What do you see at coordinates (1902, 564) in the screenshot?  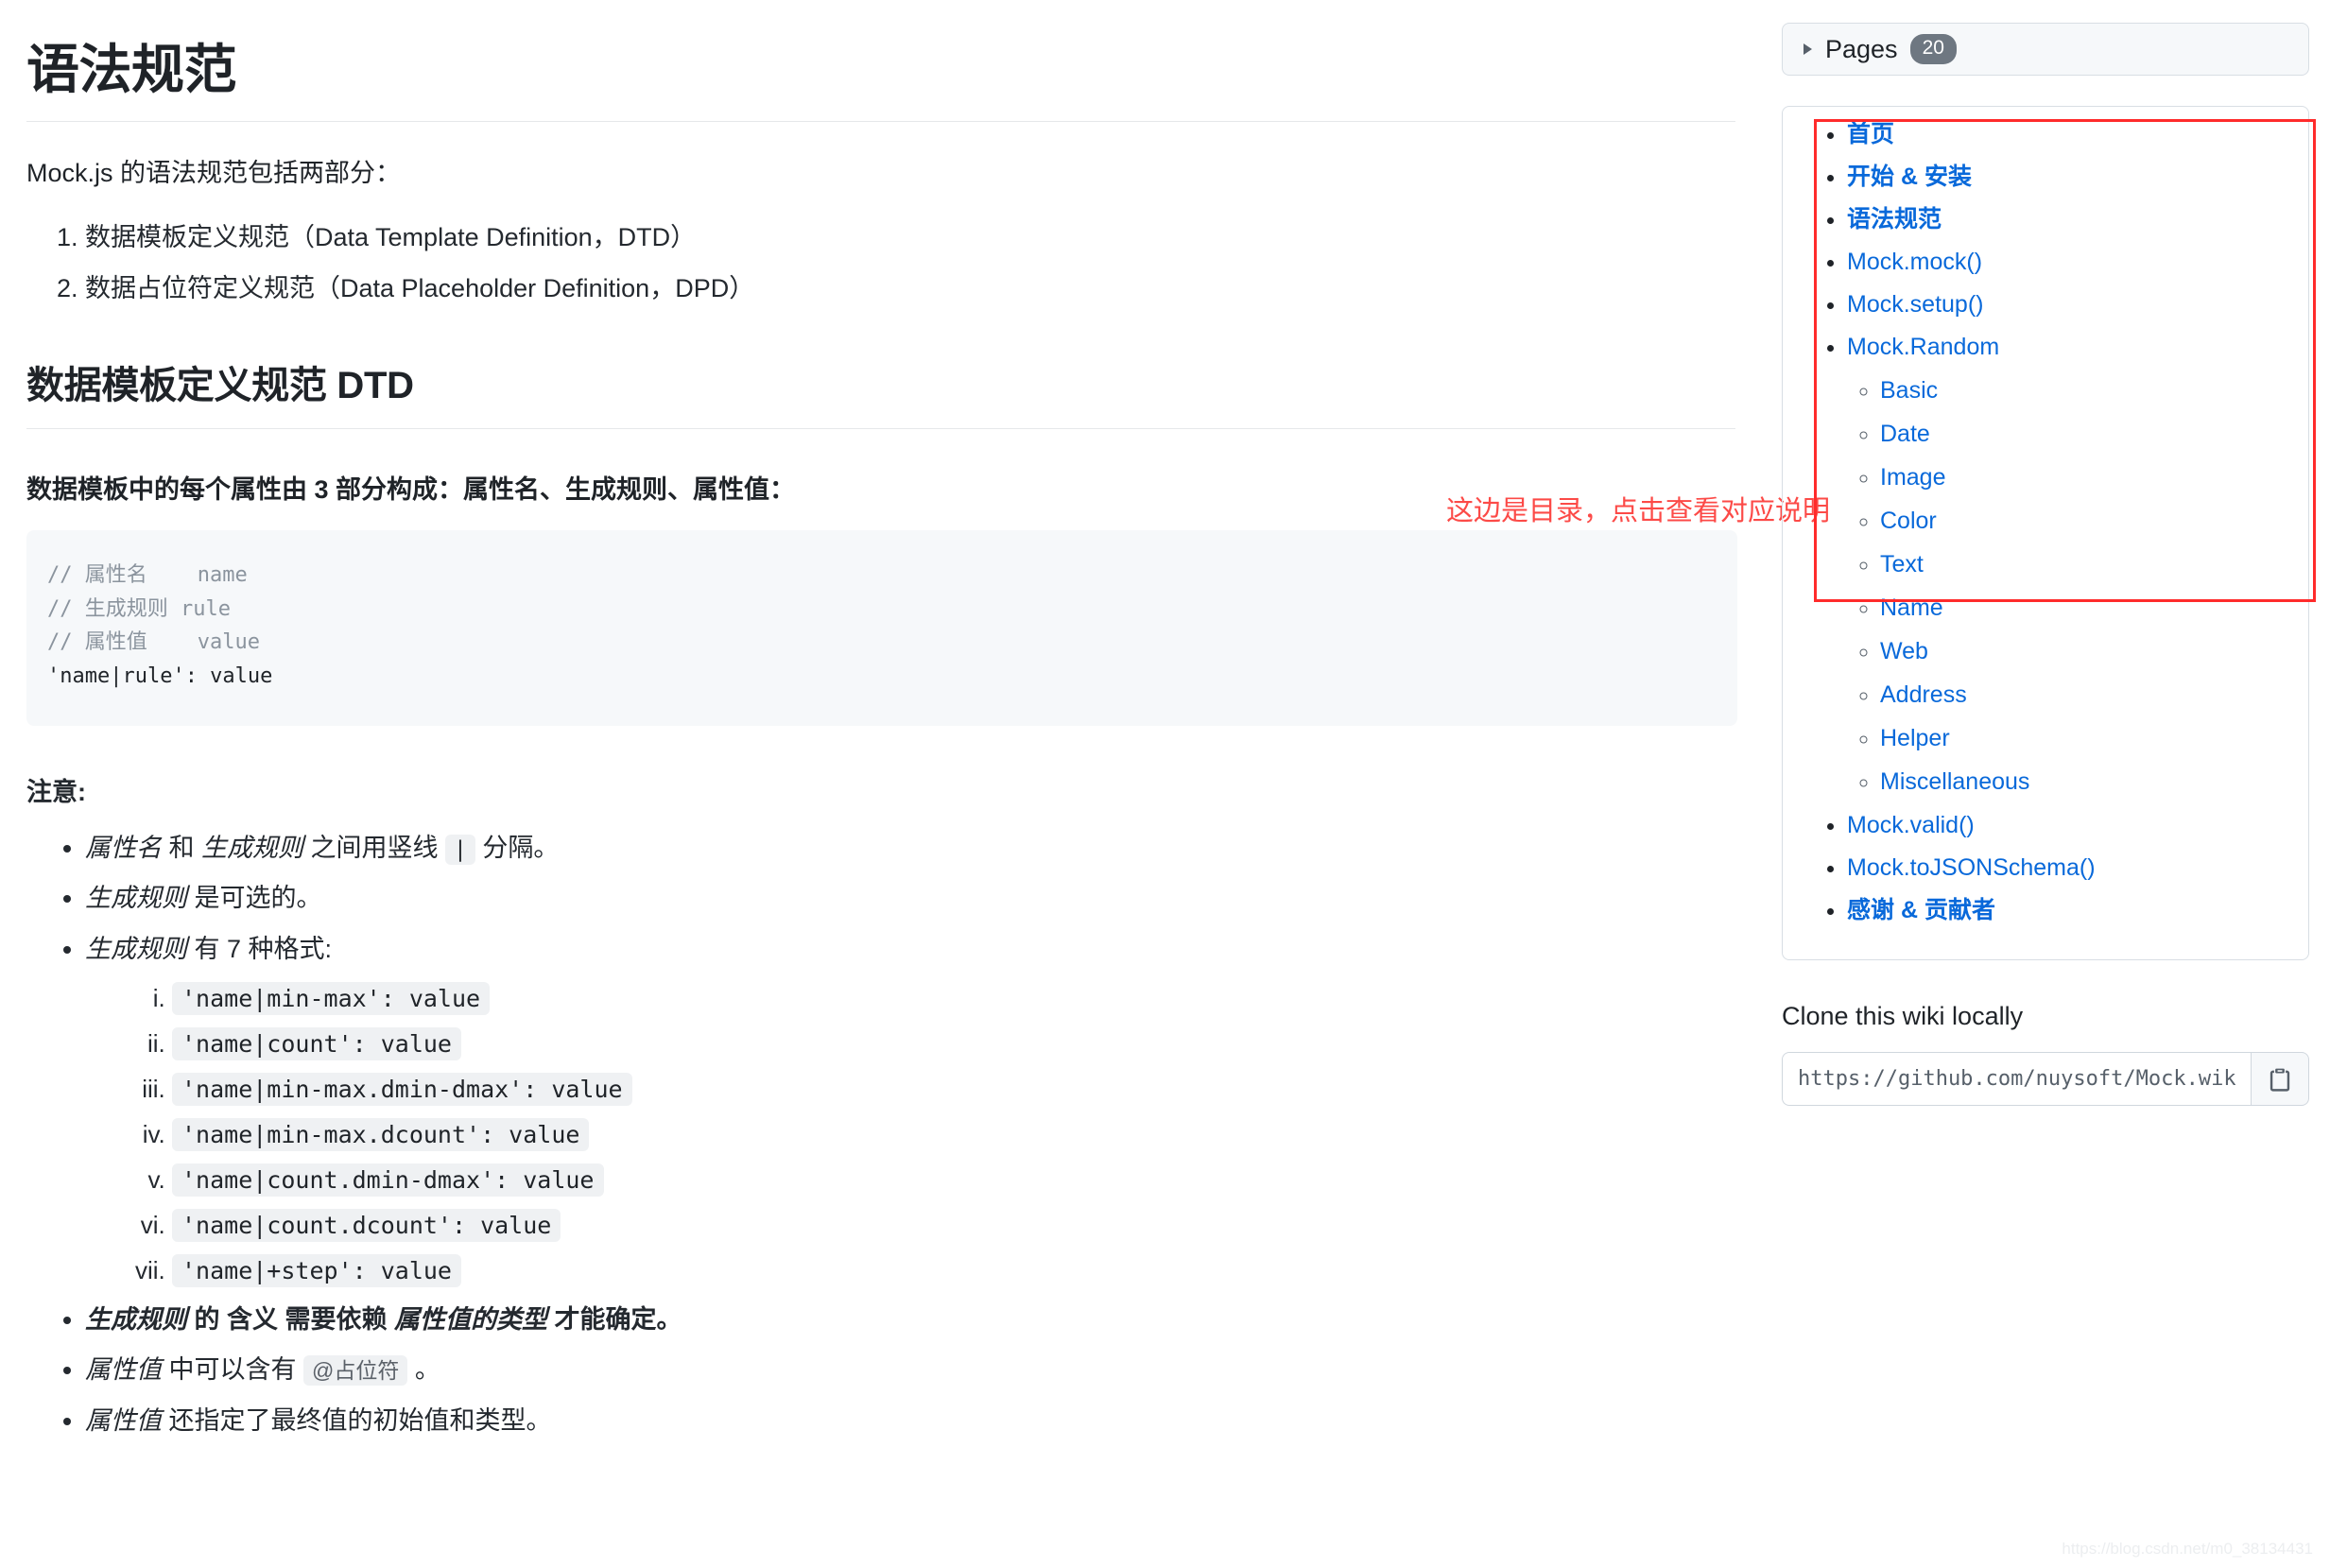 I see `subnav-link: Text` at bounding box center [1902, 564].